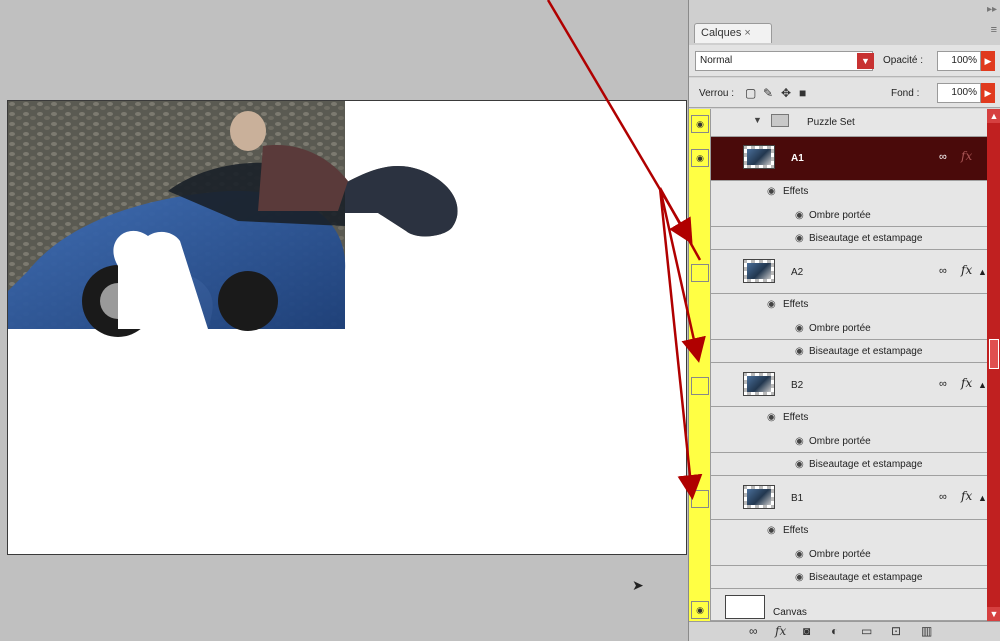  Describe the element at coordinates (988, 61) in the screenshot. I see `opacity-slider-arrow-icon: ▶` at that location.